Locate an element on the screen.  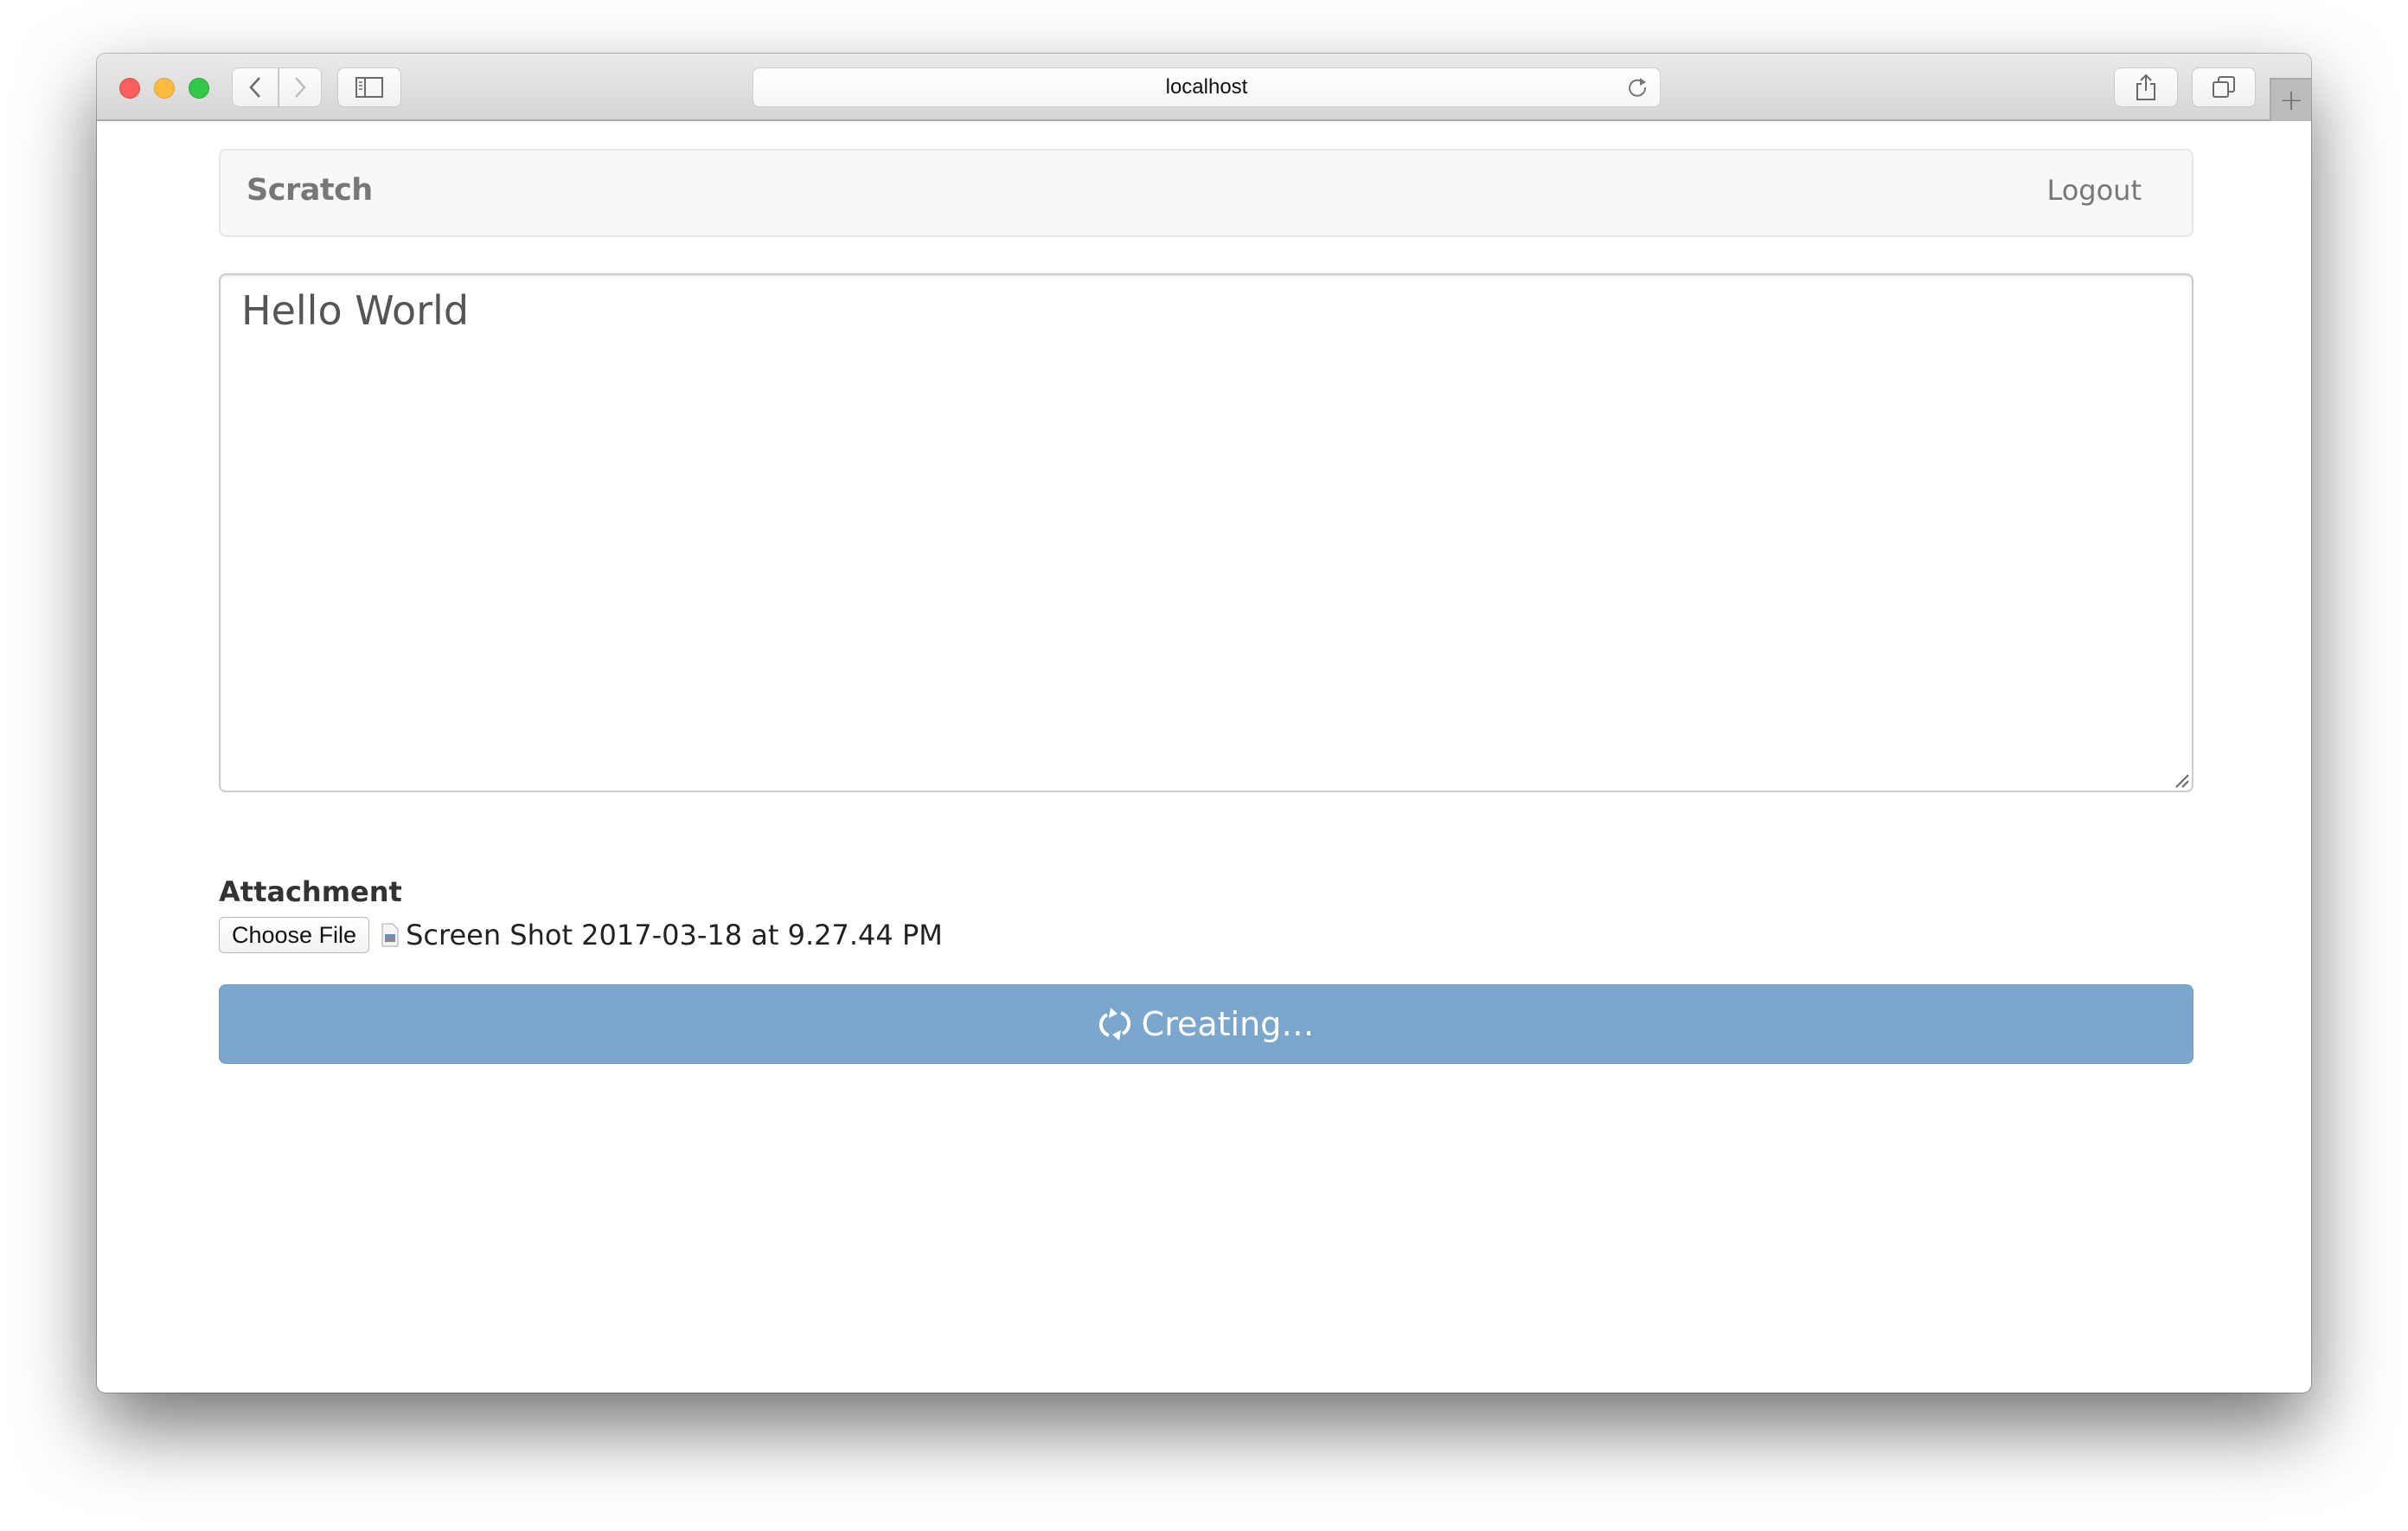
url-text: localhost is located at coordinates (1206, 87).